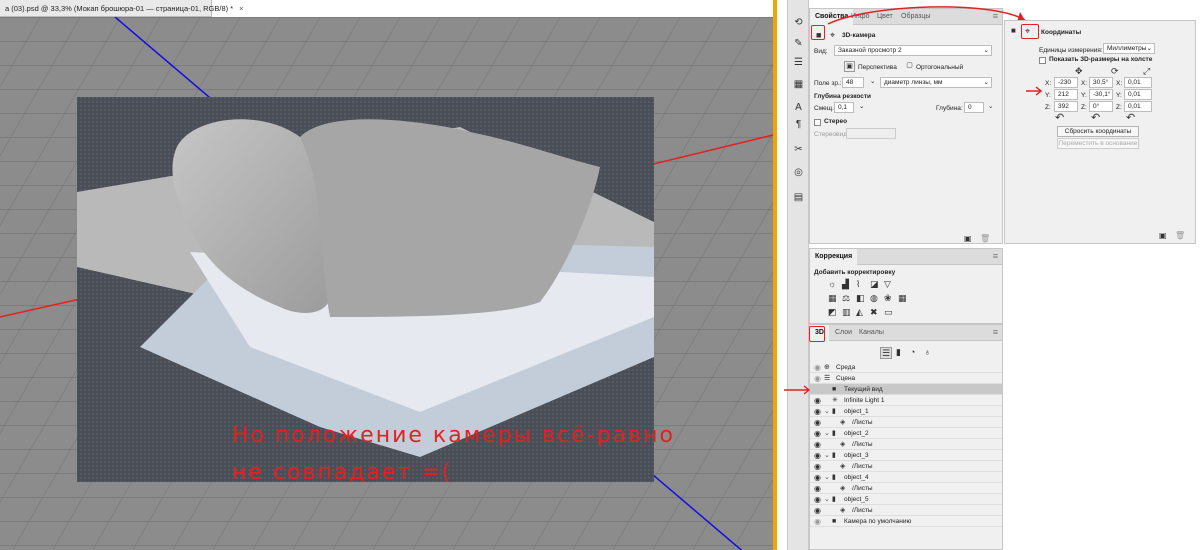  I want to click on y-rot-input: -30,1°, so click(1101, 94).